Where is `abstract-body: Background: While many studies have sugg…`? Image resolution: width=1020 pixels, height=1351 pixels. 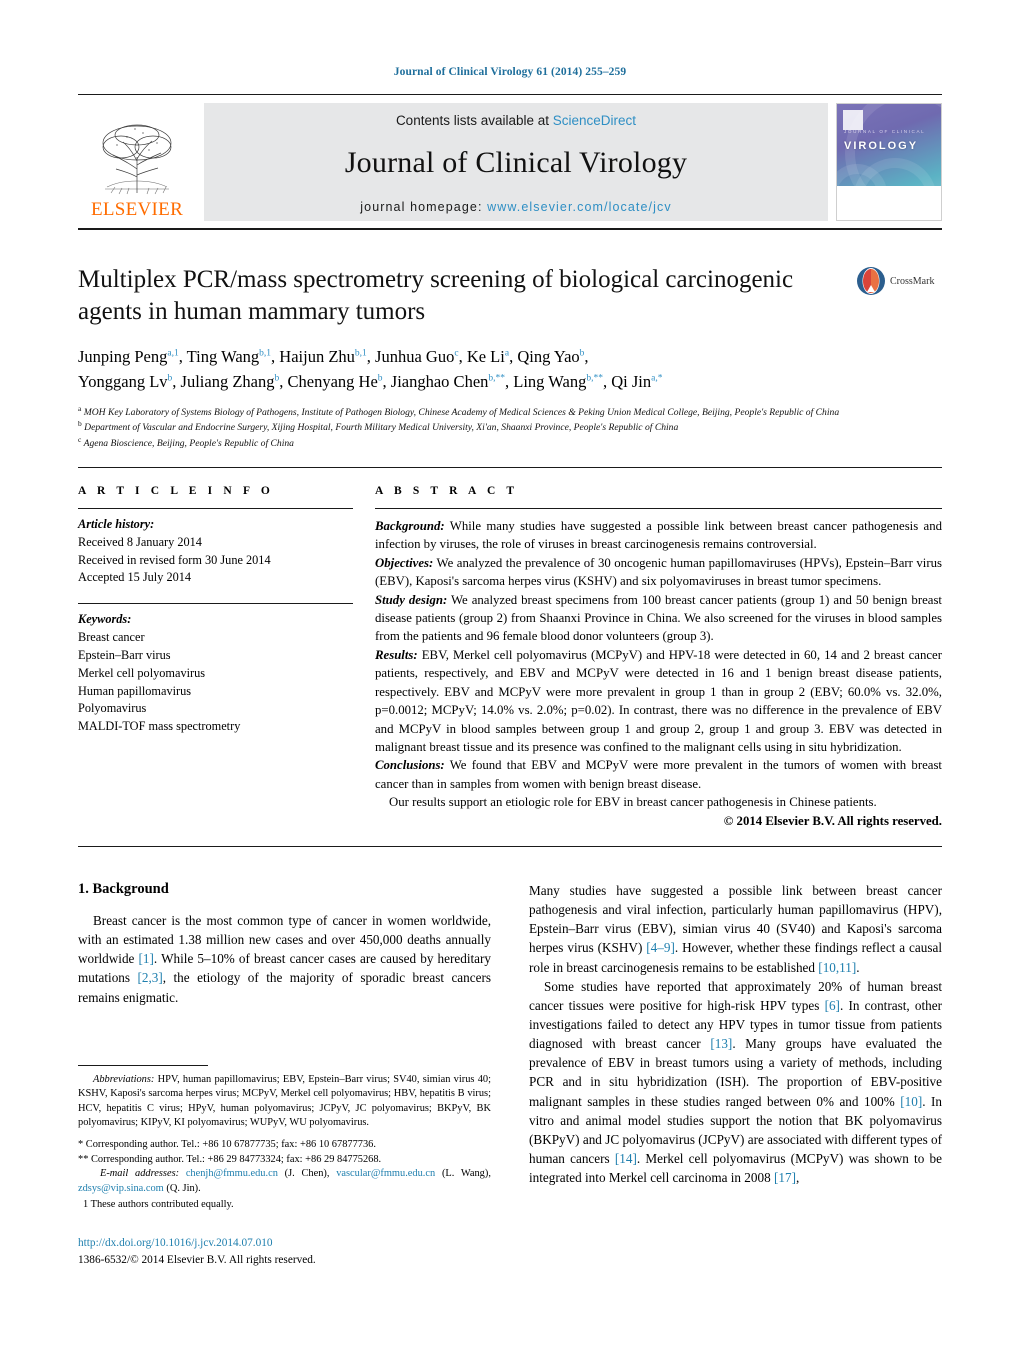 abstract-body: Background: While many studies have sugg… is located at coordinates (658, 669).